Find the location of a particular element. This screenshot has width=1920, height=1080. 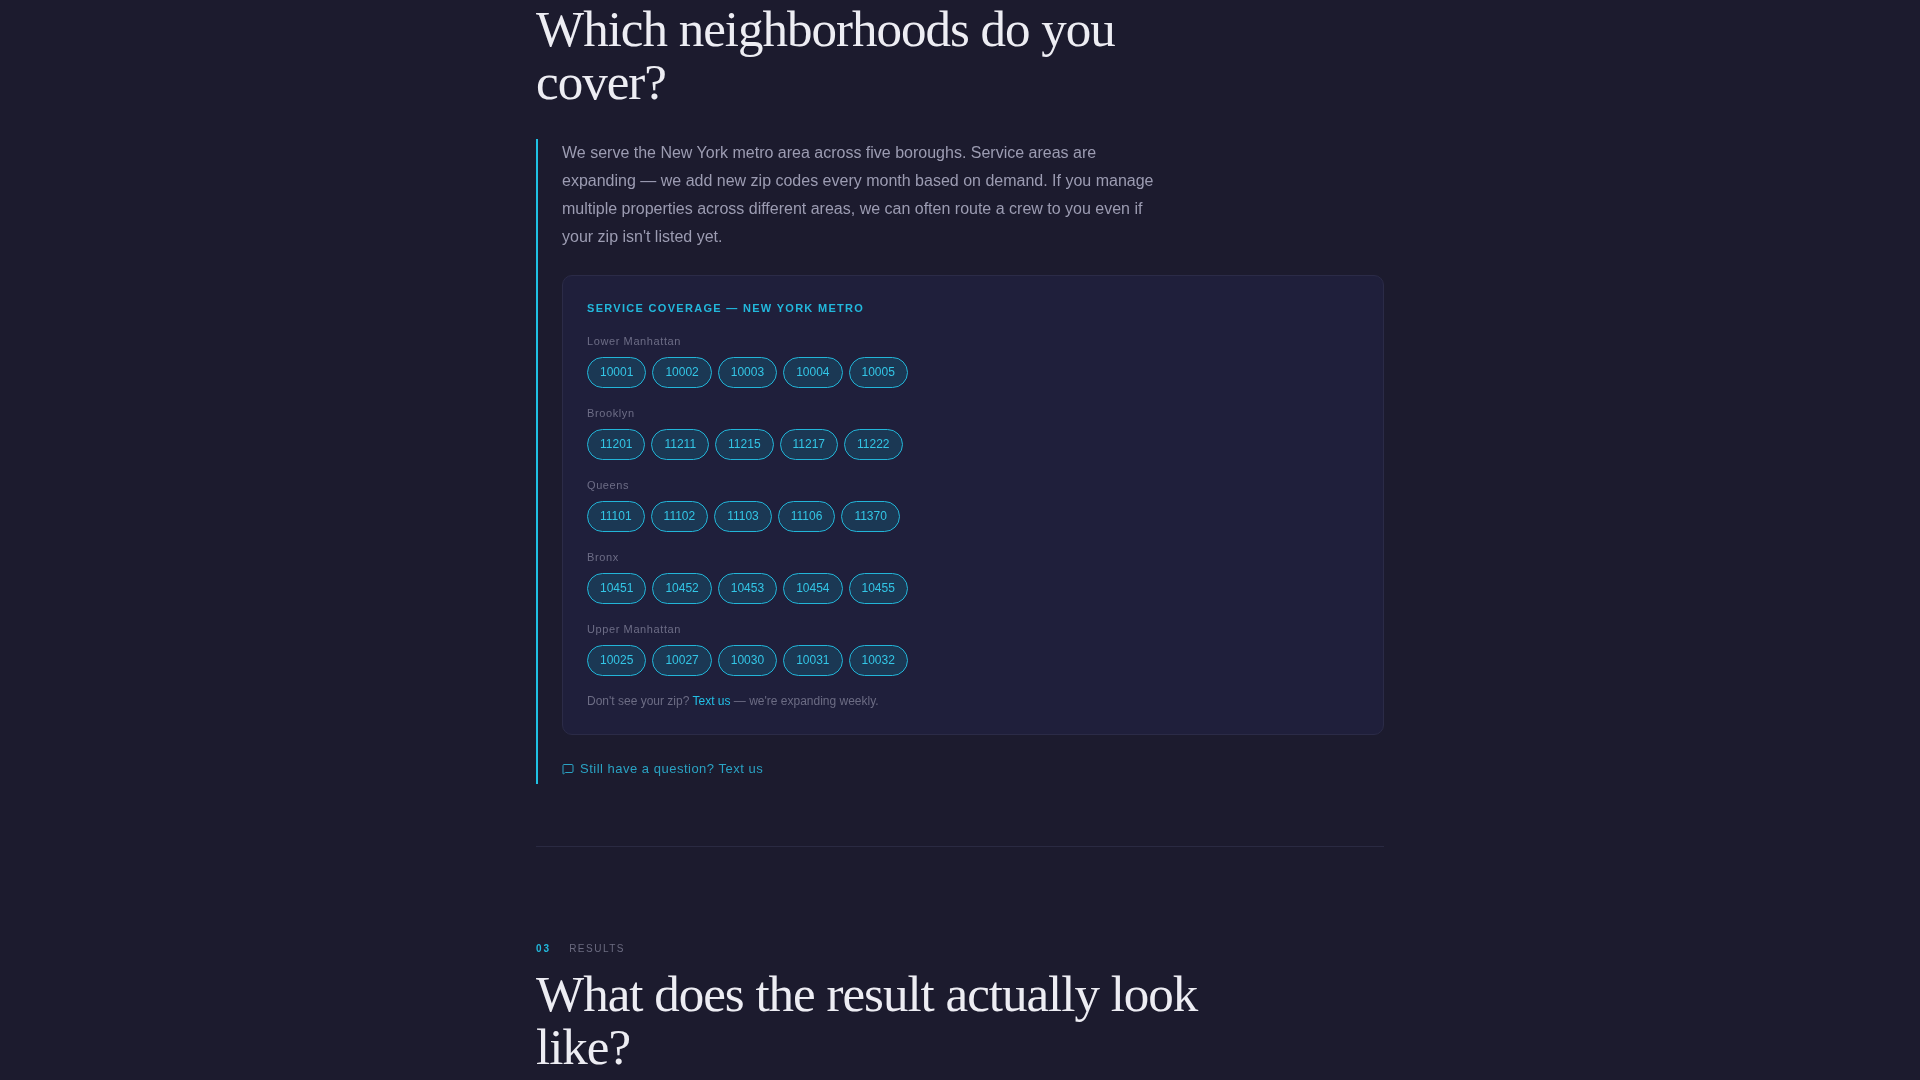

zip-code-tag: 10005 is located at coordinates (878, 372).